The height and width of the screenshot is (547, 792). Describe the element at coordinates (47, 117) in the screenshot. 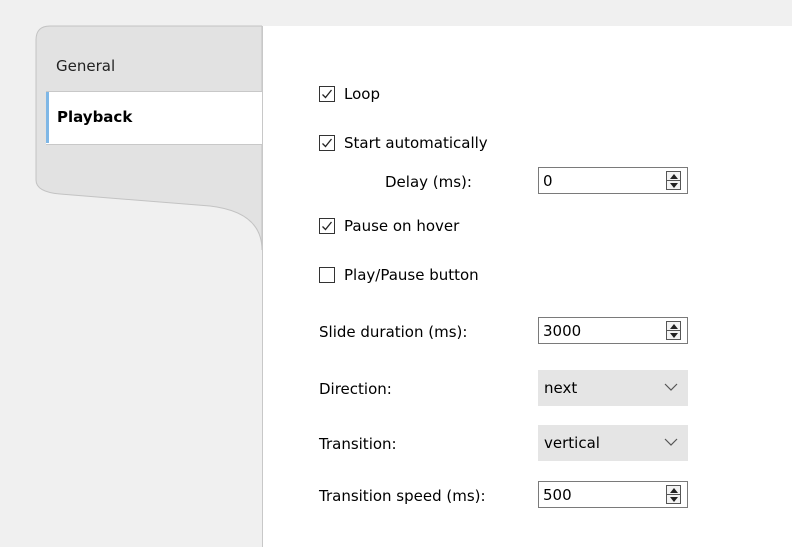

I see `tab-selected-indicator` at that location.